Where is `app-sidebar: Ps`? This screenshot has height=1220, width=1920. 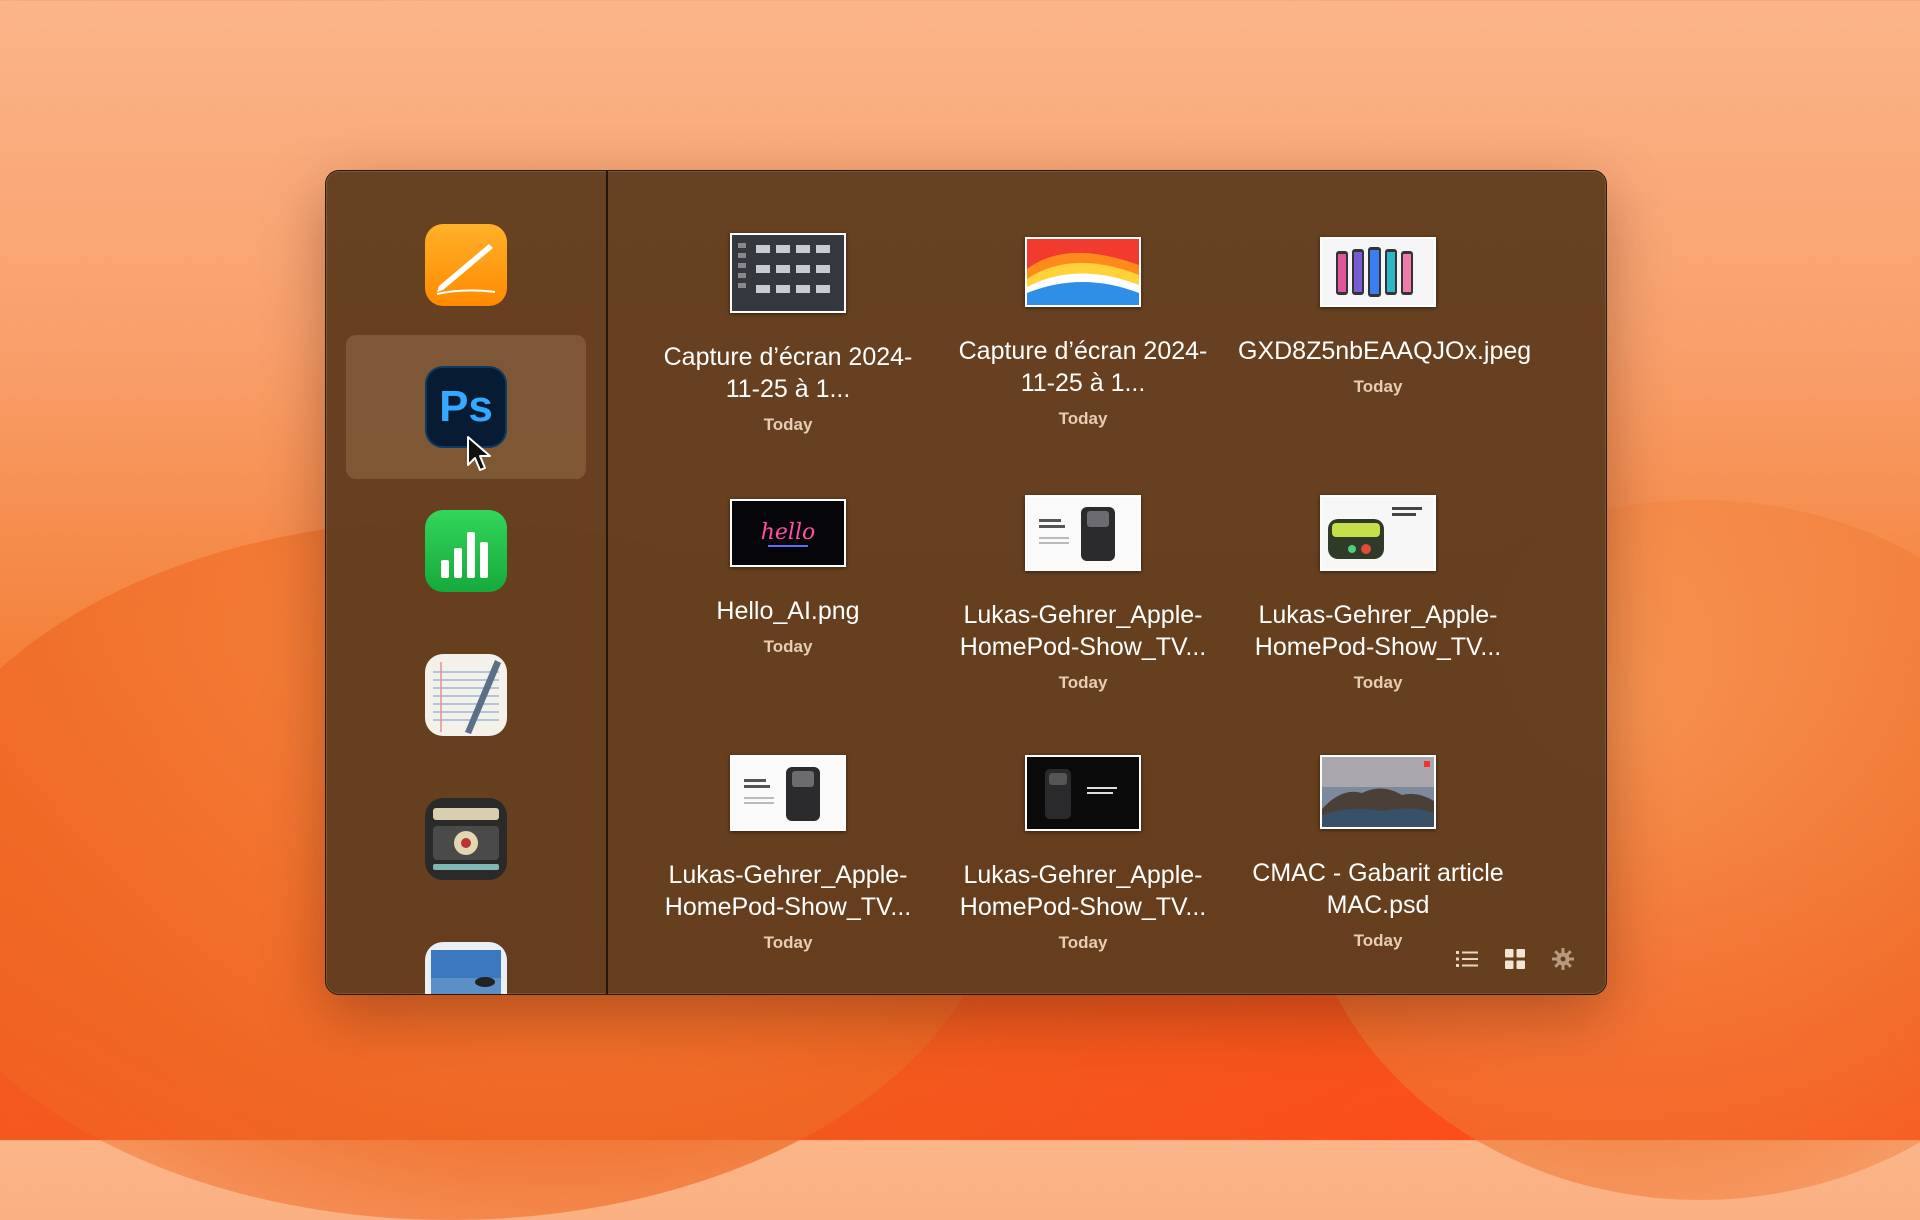
app-sidebar: Ps is located at coordinates (467, 582).